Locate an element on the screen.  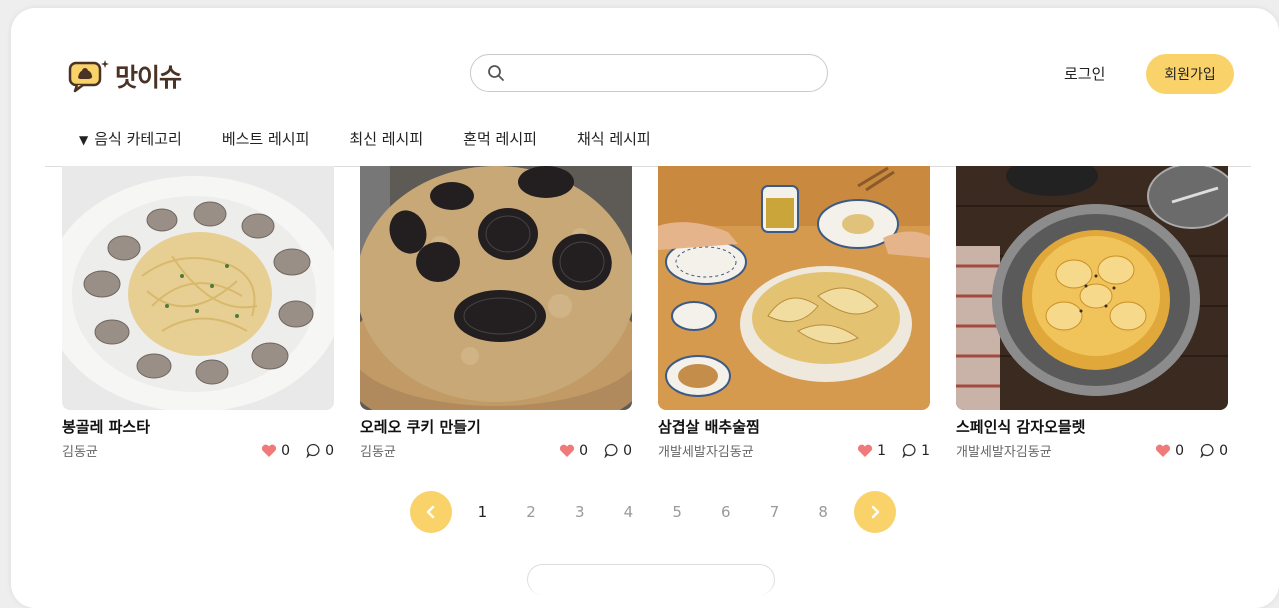
recipe-card: 삼겹살 배추술찜 개발세발자김동균 1 1 is located at coordinates (794, 313).